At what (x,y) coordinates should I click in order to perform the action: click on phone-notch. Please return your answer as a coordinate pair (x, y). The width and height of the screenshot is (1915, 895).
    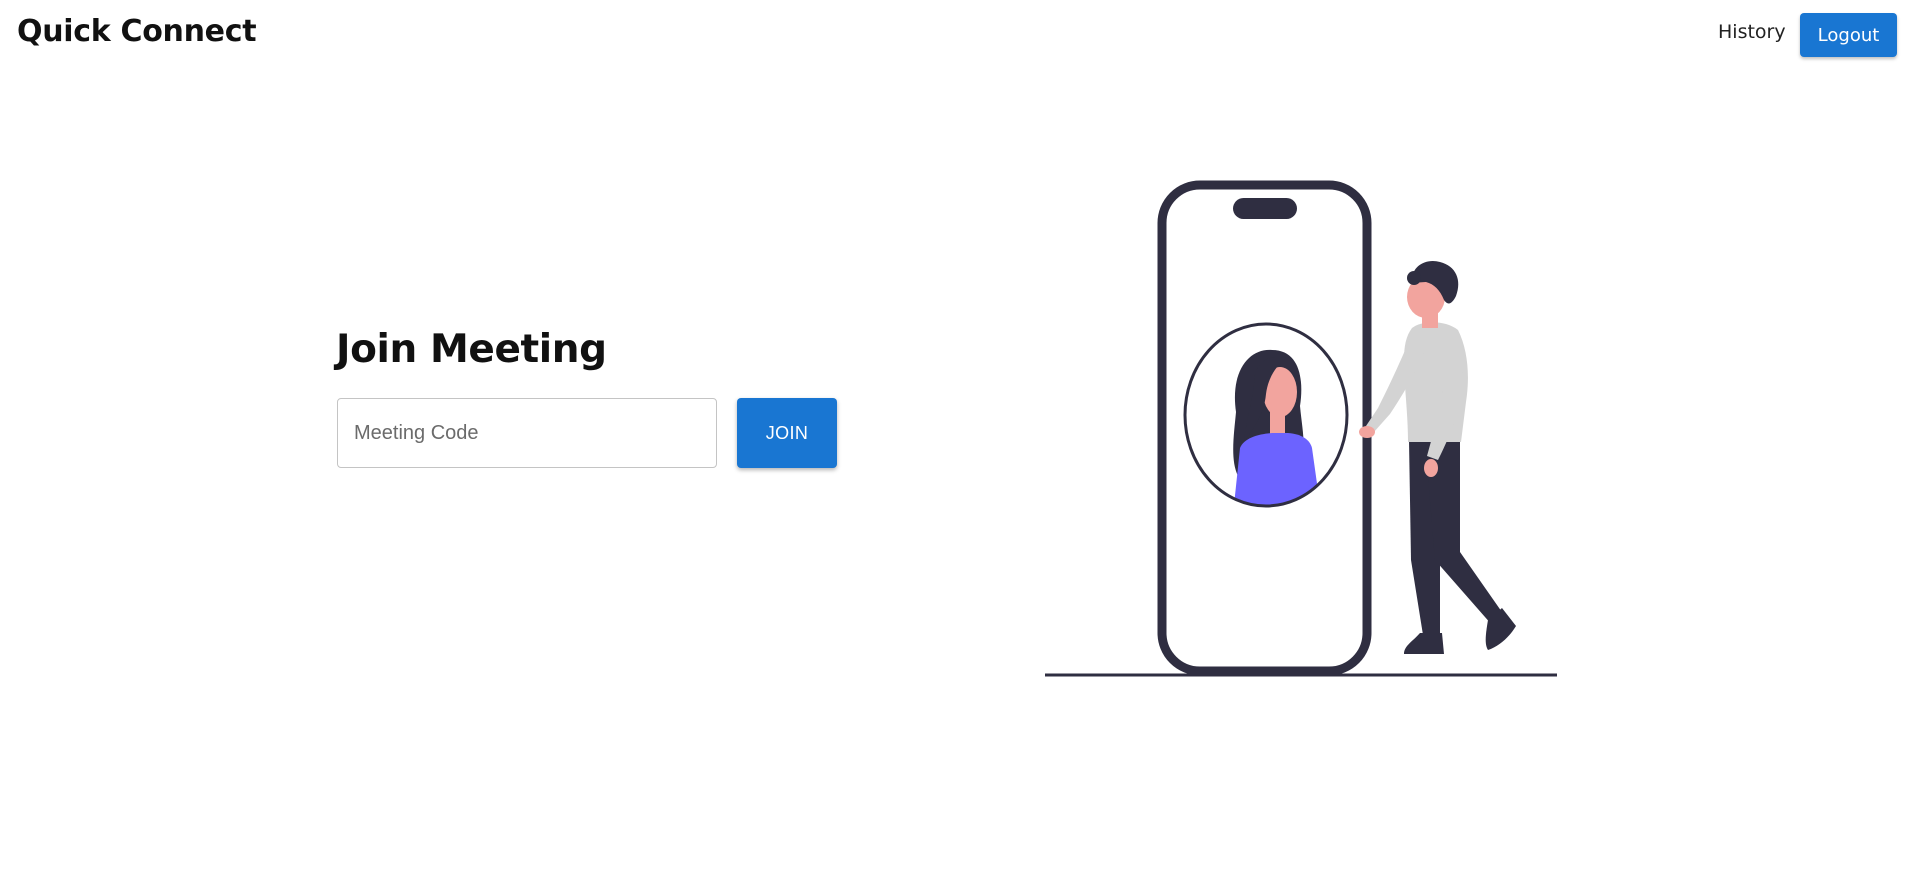
    Looking at the image, I should click on (1265, 208).